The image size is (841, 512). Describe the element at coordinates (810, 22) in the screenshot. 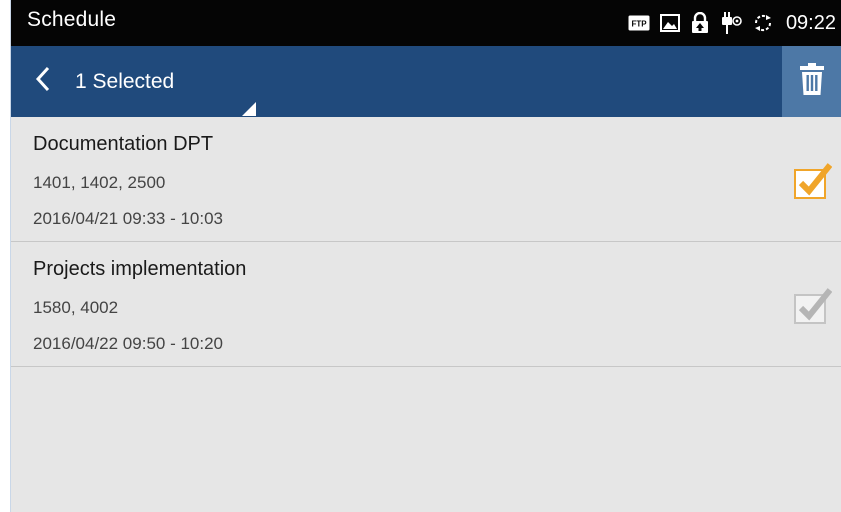

I see `status-time: 09:22` at that location.